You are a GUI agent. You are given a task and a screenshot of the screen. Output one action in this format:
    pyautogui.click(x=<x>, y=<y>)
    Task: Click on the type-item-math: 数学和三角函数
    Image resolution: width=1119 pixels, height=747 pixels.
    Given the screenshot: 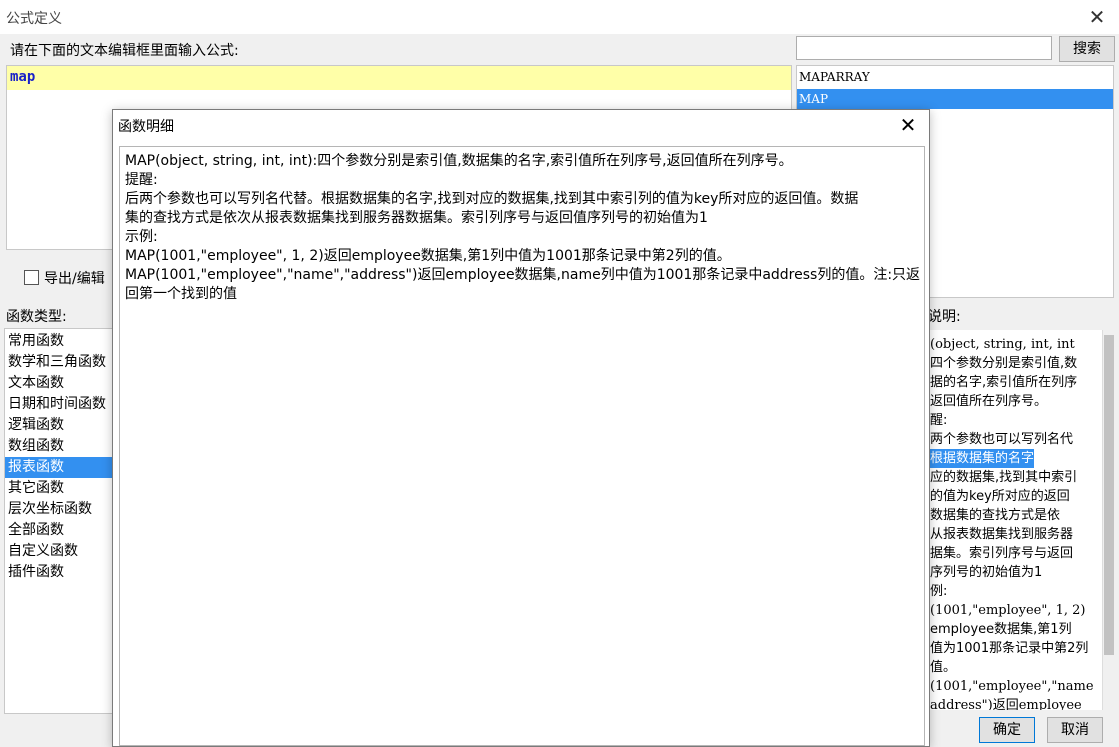 What is the action you would take?
    pyautogui.click(x=60, y=362)
    